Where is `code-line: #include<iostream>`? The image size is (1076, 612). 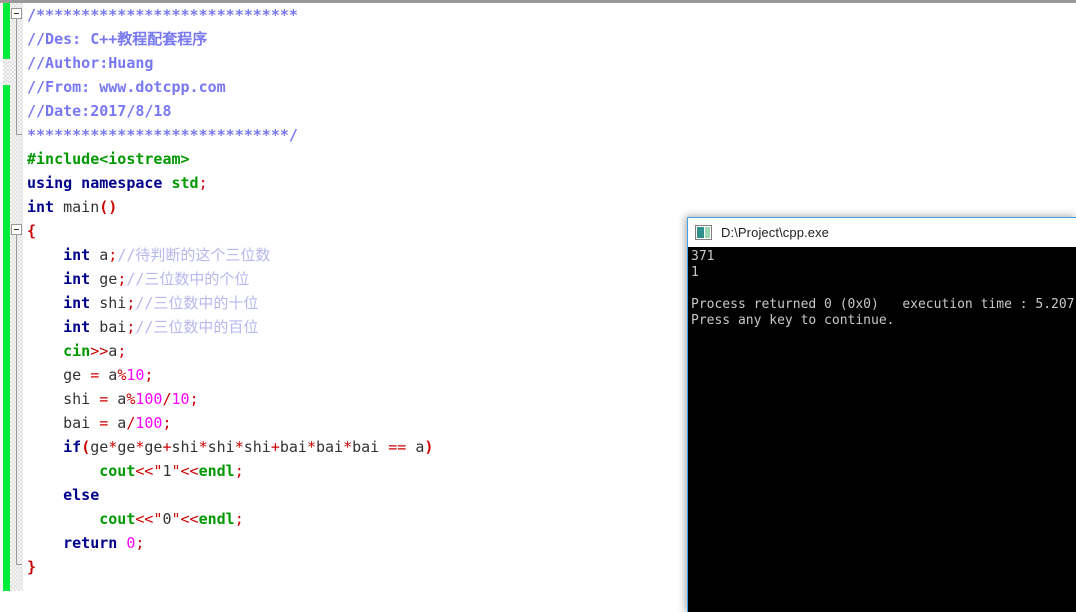 code-line: #include<iostream> is located at coordinates (549, 159).